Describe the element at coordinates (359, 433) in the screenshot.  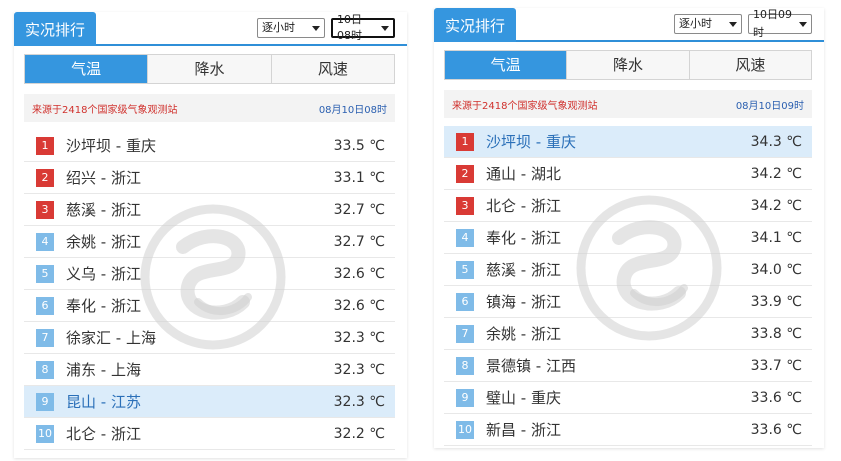
I see `temperature-value: 32.2 ℃` at that location.